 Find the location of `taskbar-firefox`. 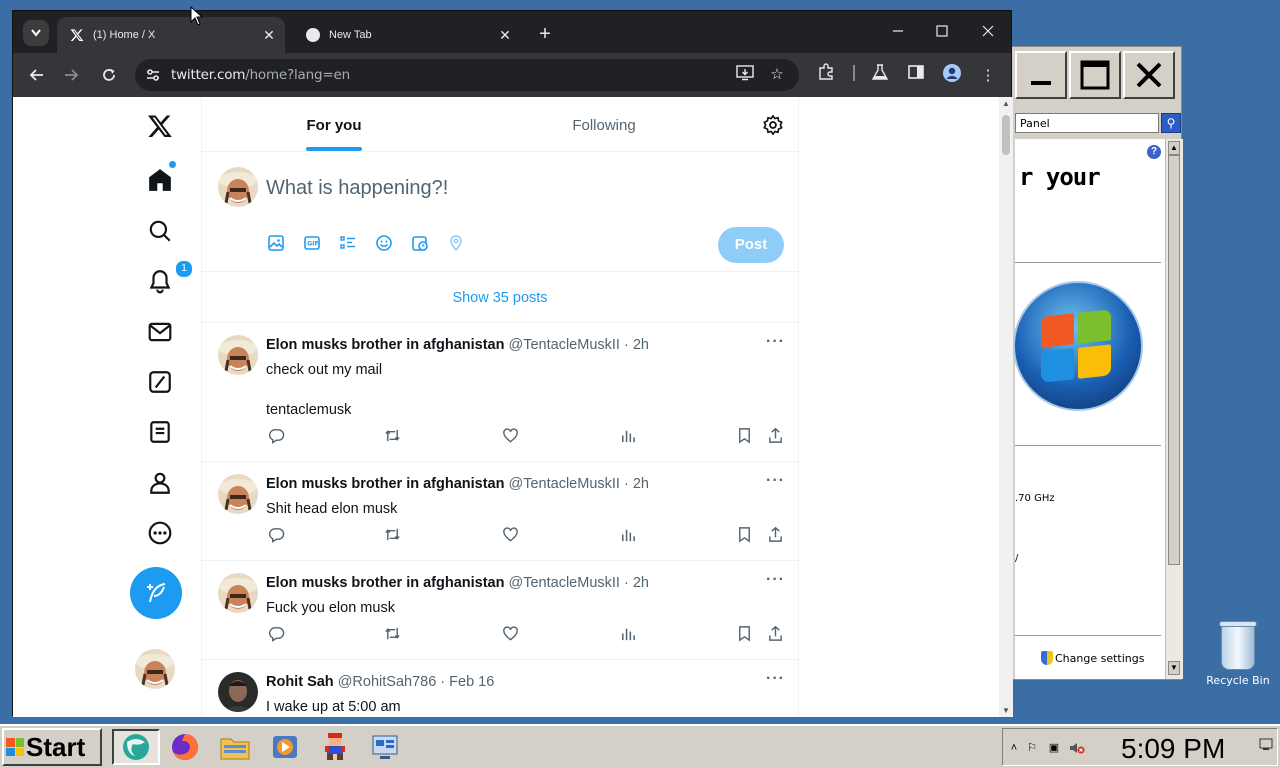

taskbar-firefox is located at coordinates (185, 747).